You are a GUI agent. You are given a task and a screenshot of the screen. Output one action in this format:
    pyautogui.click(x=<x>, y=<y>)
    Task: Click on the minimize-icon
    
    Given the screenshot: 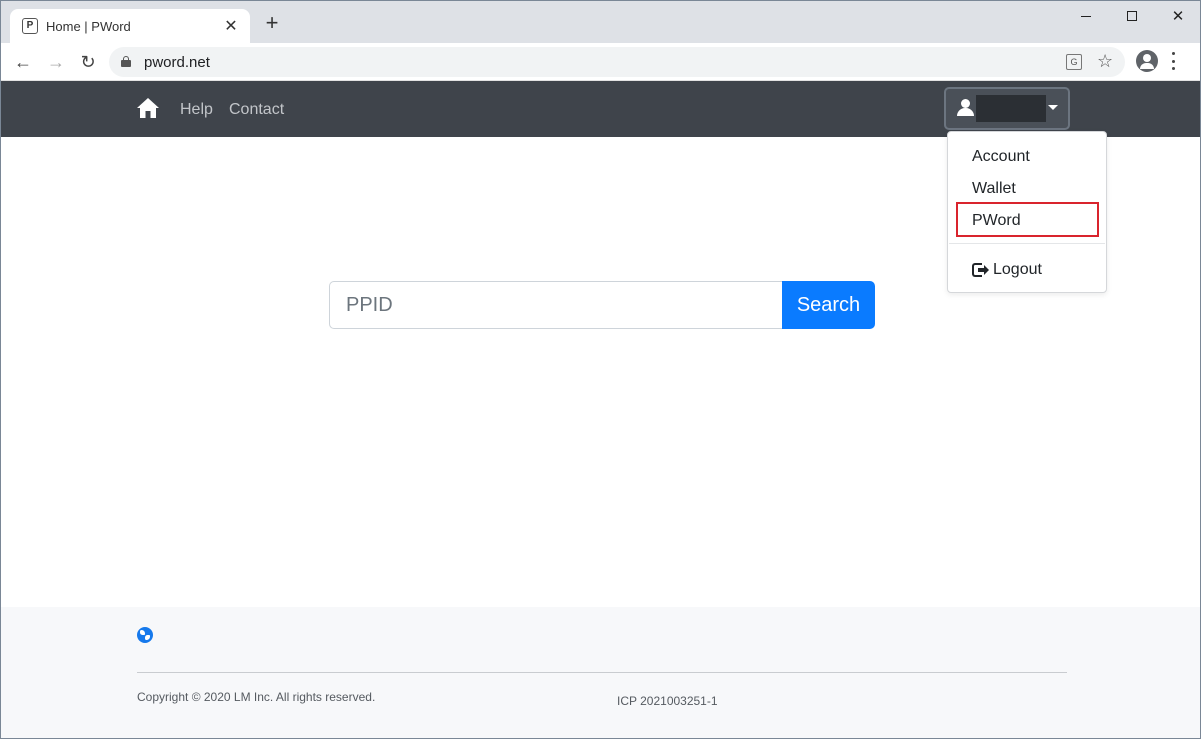 What is the action you would take?
    pyautogui.click(x=1086, y=16)
    